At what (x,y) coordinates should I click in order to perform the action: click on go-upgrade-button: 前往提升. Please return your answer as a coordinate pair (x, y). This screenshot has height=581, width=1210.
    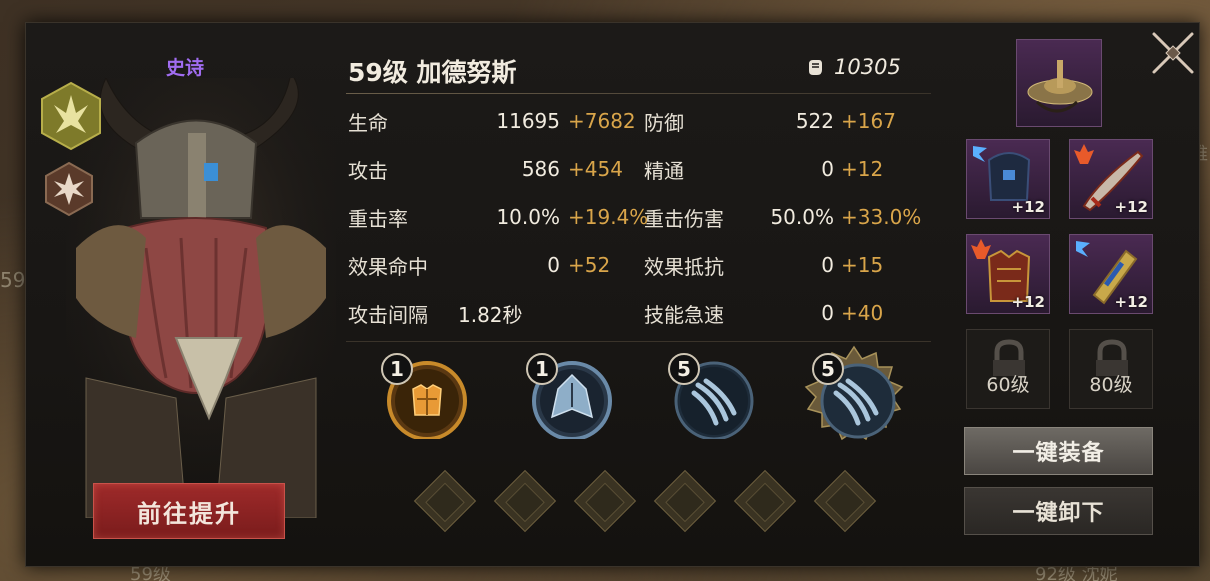
    Looking at the image, I should click on (189, 511).